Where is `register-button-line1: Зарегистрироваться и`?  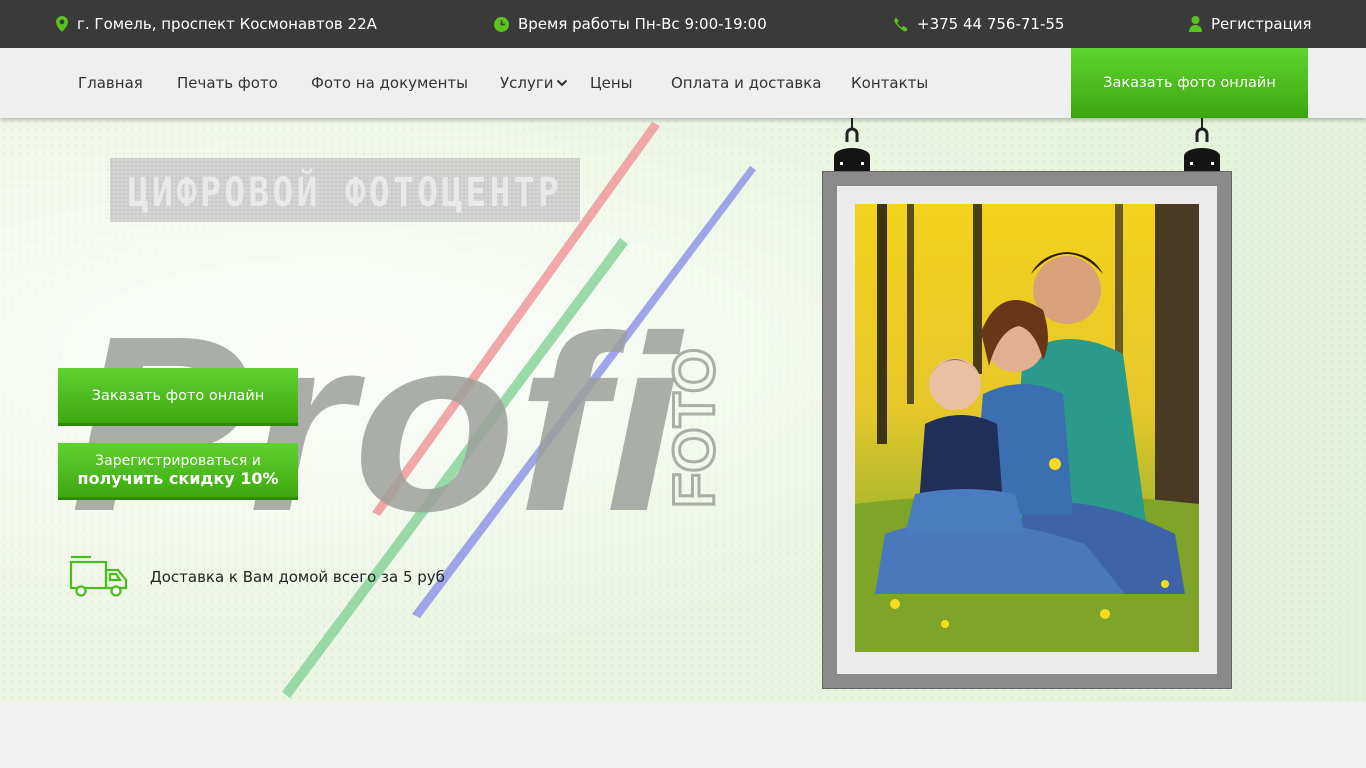 register-button-line1: Зарегистрироваться и is located at coordinates (178, 461).